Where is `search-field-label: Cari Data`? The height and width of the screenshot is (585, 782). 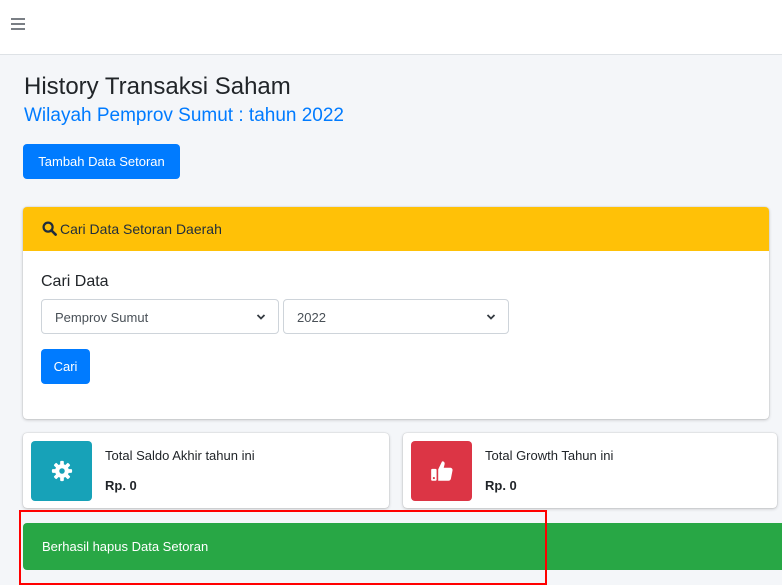 search-field-label: Cari Data is located at coordinates (75, 281).